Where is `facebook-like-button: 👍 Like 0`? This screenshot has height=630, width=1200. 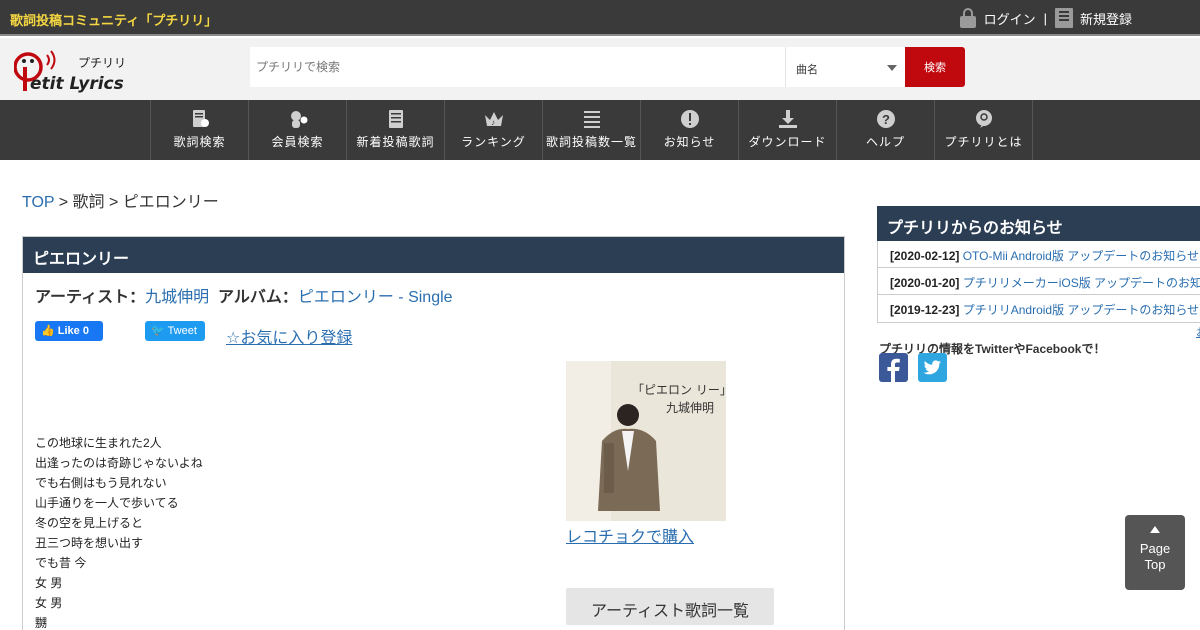 facebook-like-button: 👍 Like 0 is located at coordinates (69, 331).